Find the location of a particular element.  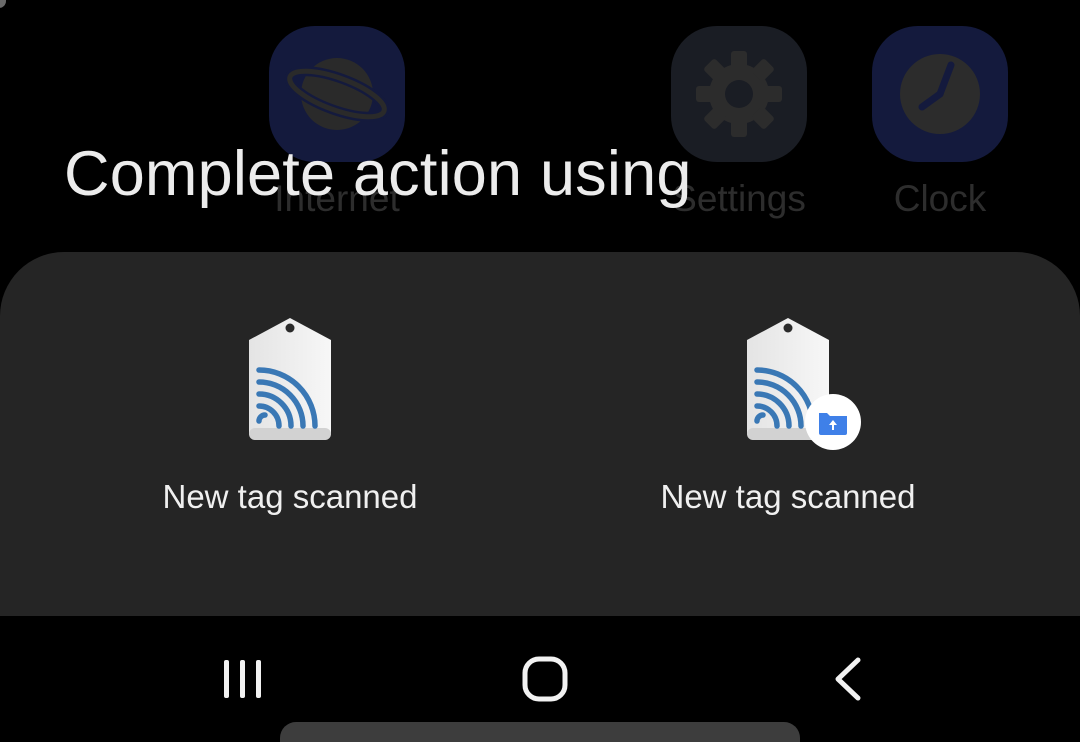

home-icon is located at coordinates (545, 679).